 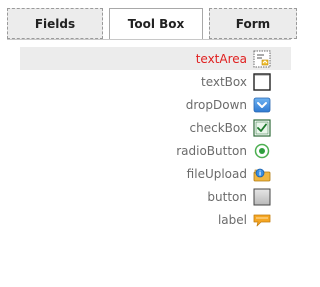 I want to click on toolbox-item-checkbox: checkBox, so click(x=155, y=127).